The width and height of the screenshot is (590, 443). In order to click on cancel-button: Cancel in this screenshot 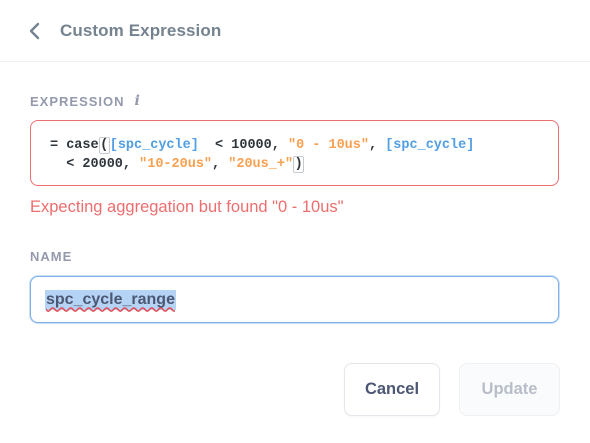, I will do `click(392, 389)`.